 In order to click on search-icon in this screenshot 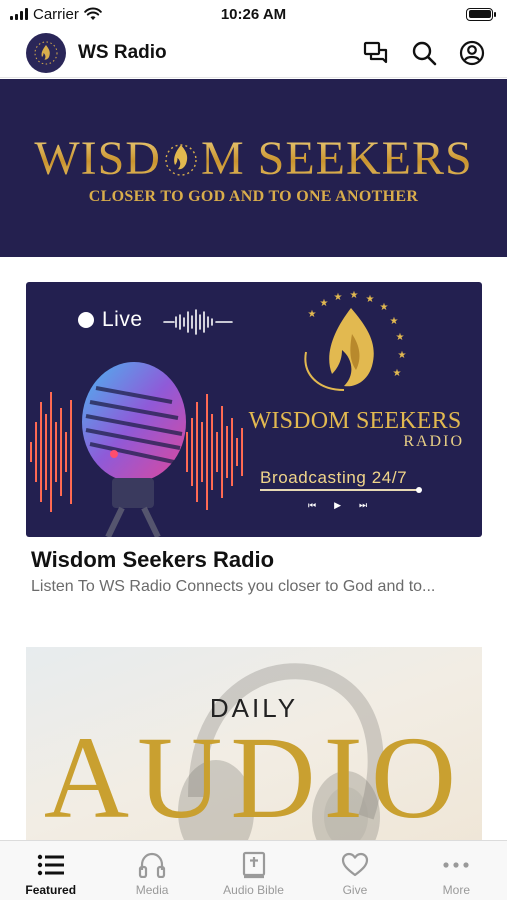, I will do `click(424, 53)`.